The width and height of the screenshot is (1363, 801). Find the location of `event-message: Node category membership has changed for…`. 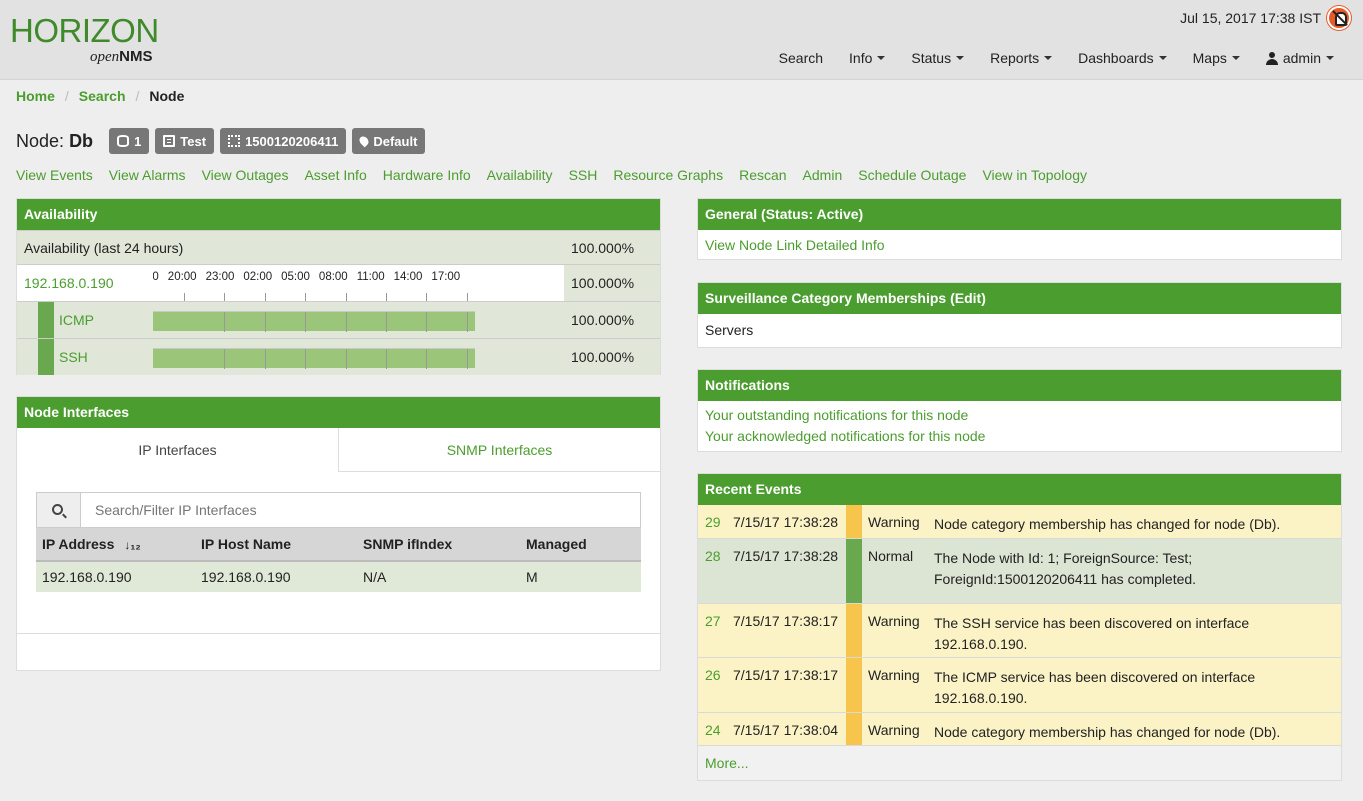

event-message: Node category membership has changed for… is located at coordinates (1107, 732).